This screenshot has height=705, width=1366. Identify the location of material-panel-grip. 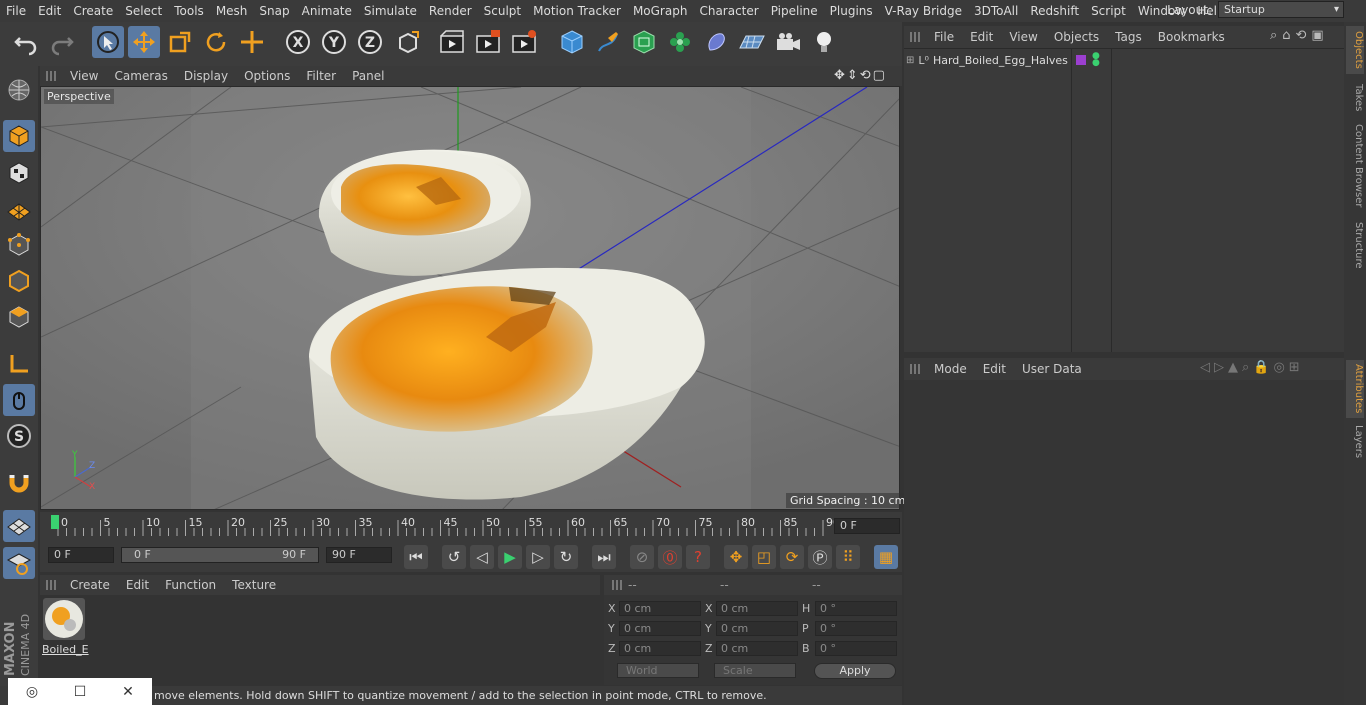
(51, 585).